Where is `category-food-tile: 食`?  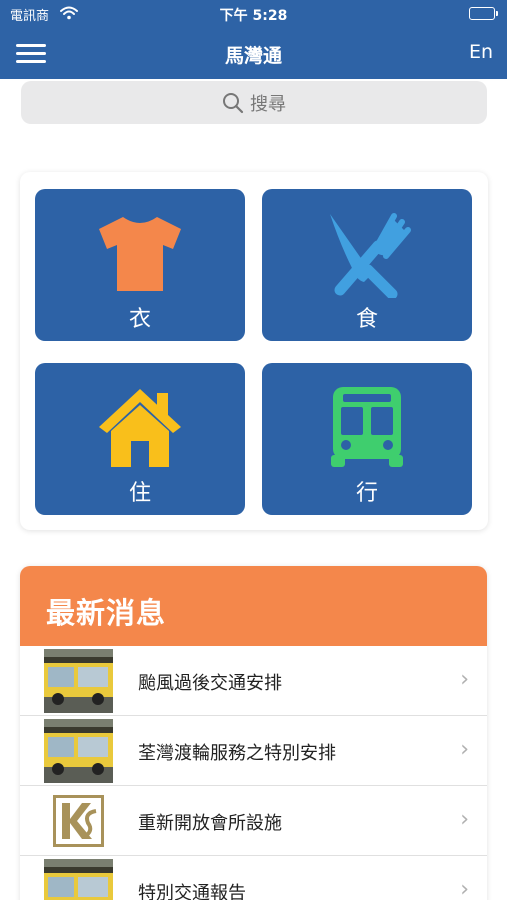
category-food-tile: 食 is located at coordinates (367, 265).